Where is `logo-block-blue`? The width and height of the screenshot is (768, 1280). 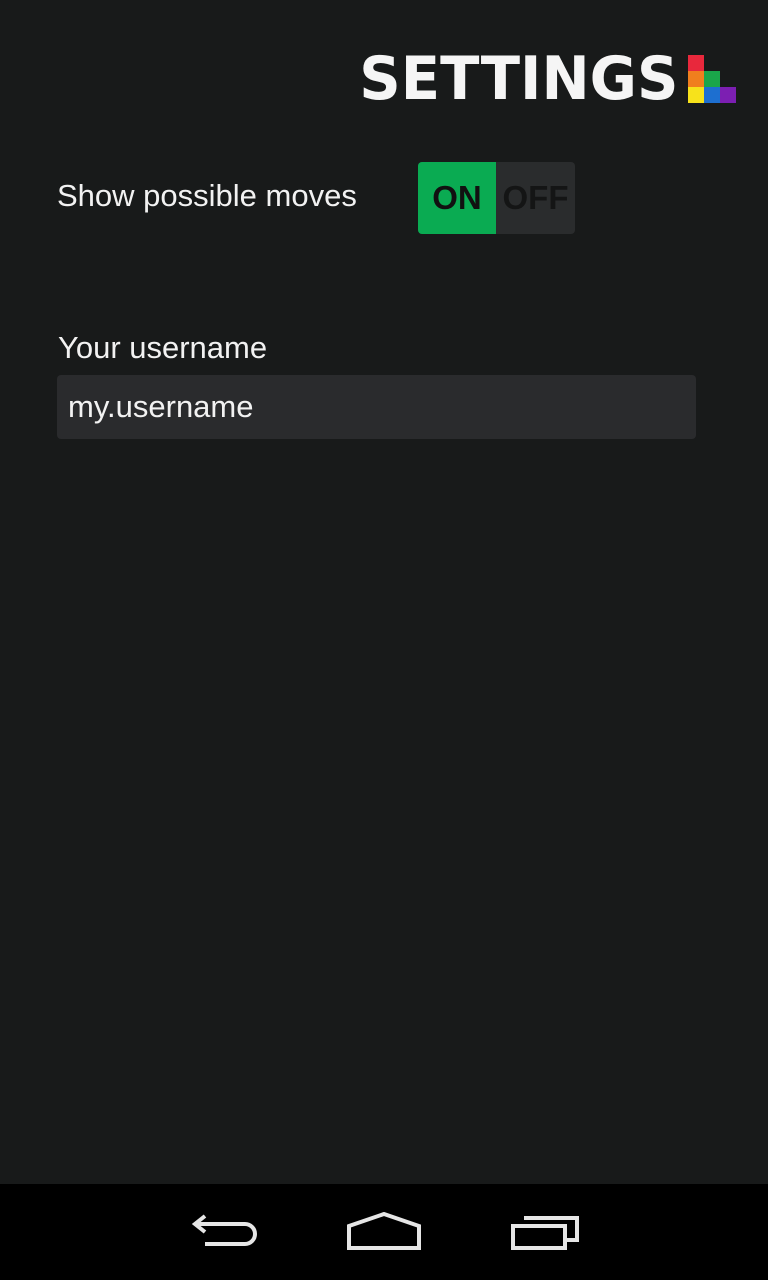
logo-block-blue is located at coordinates (712, 95).